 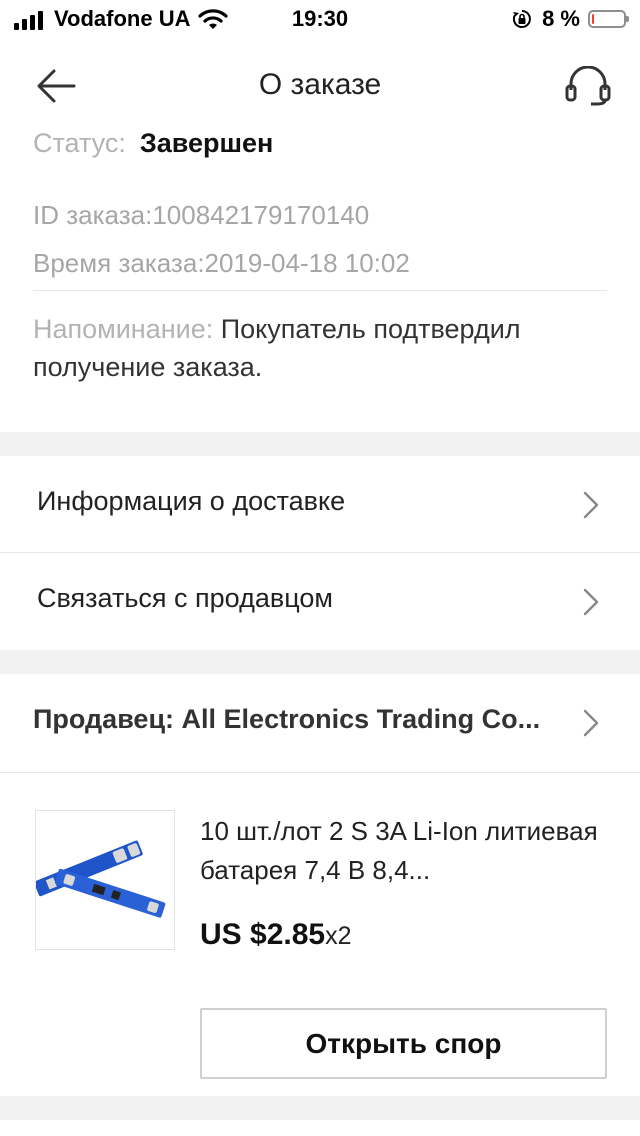 What do you see at coordinates (593, 19) in the screenshot?
I see `battery-level` at bounding box center [593, 19].